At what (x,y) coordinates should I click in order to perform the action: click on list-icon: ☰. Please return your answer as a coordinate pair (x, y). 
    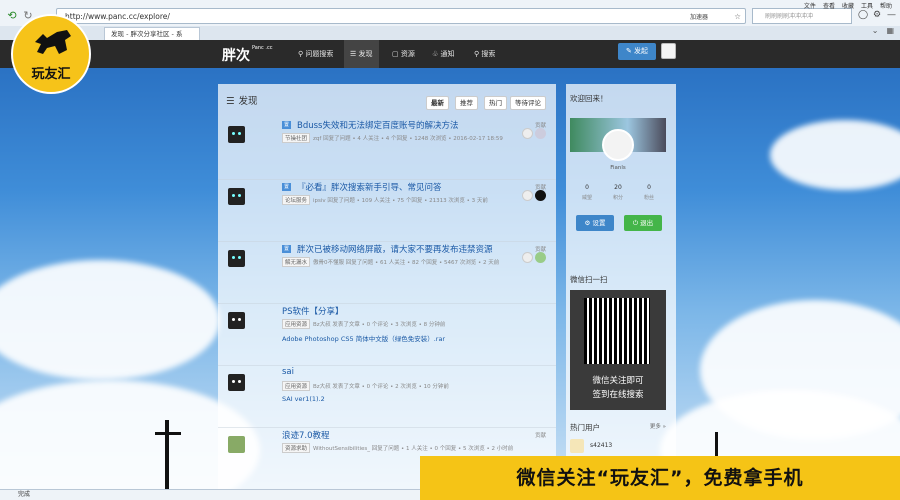
    Looking at the image, I should click on (230, 101).